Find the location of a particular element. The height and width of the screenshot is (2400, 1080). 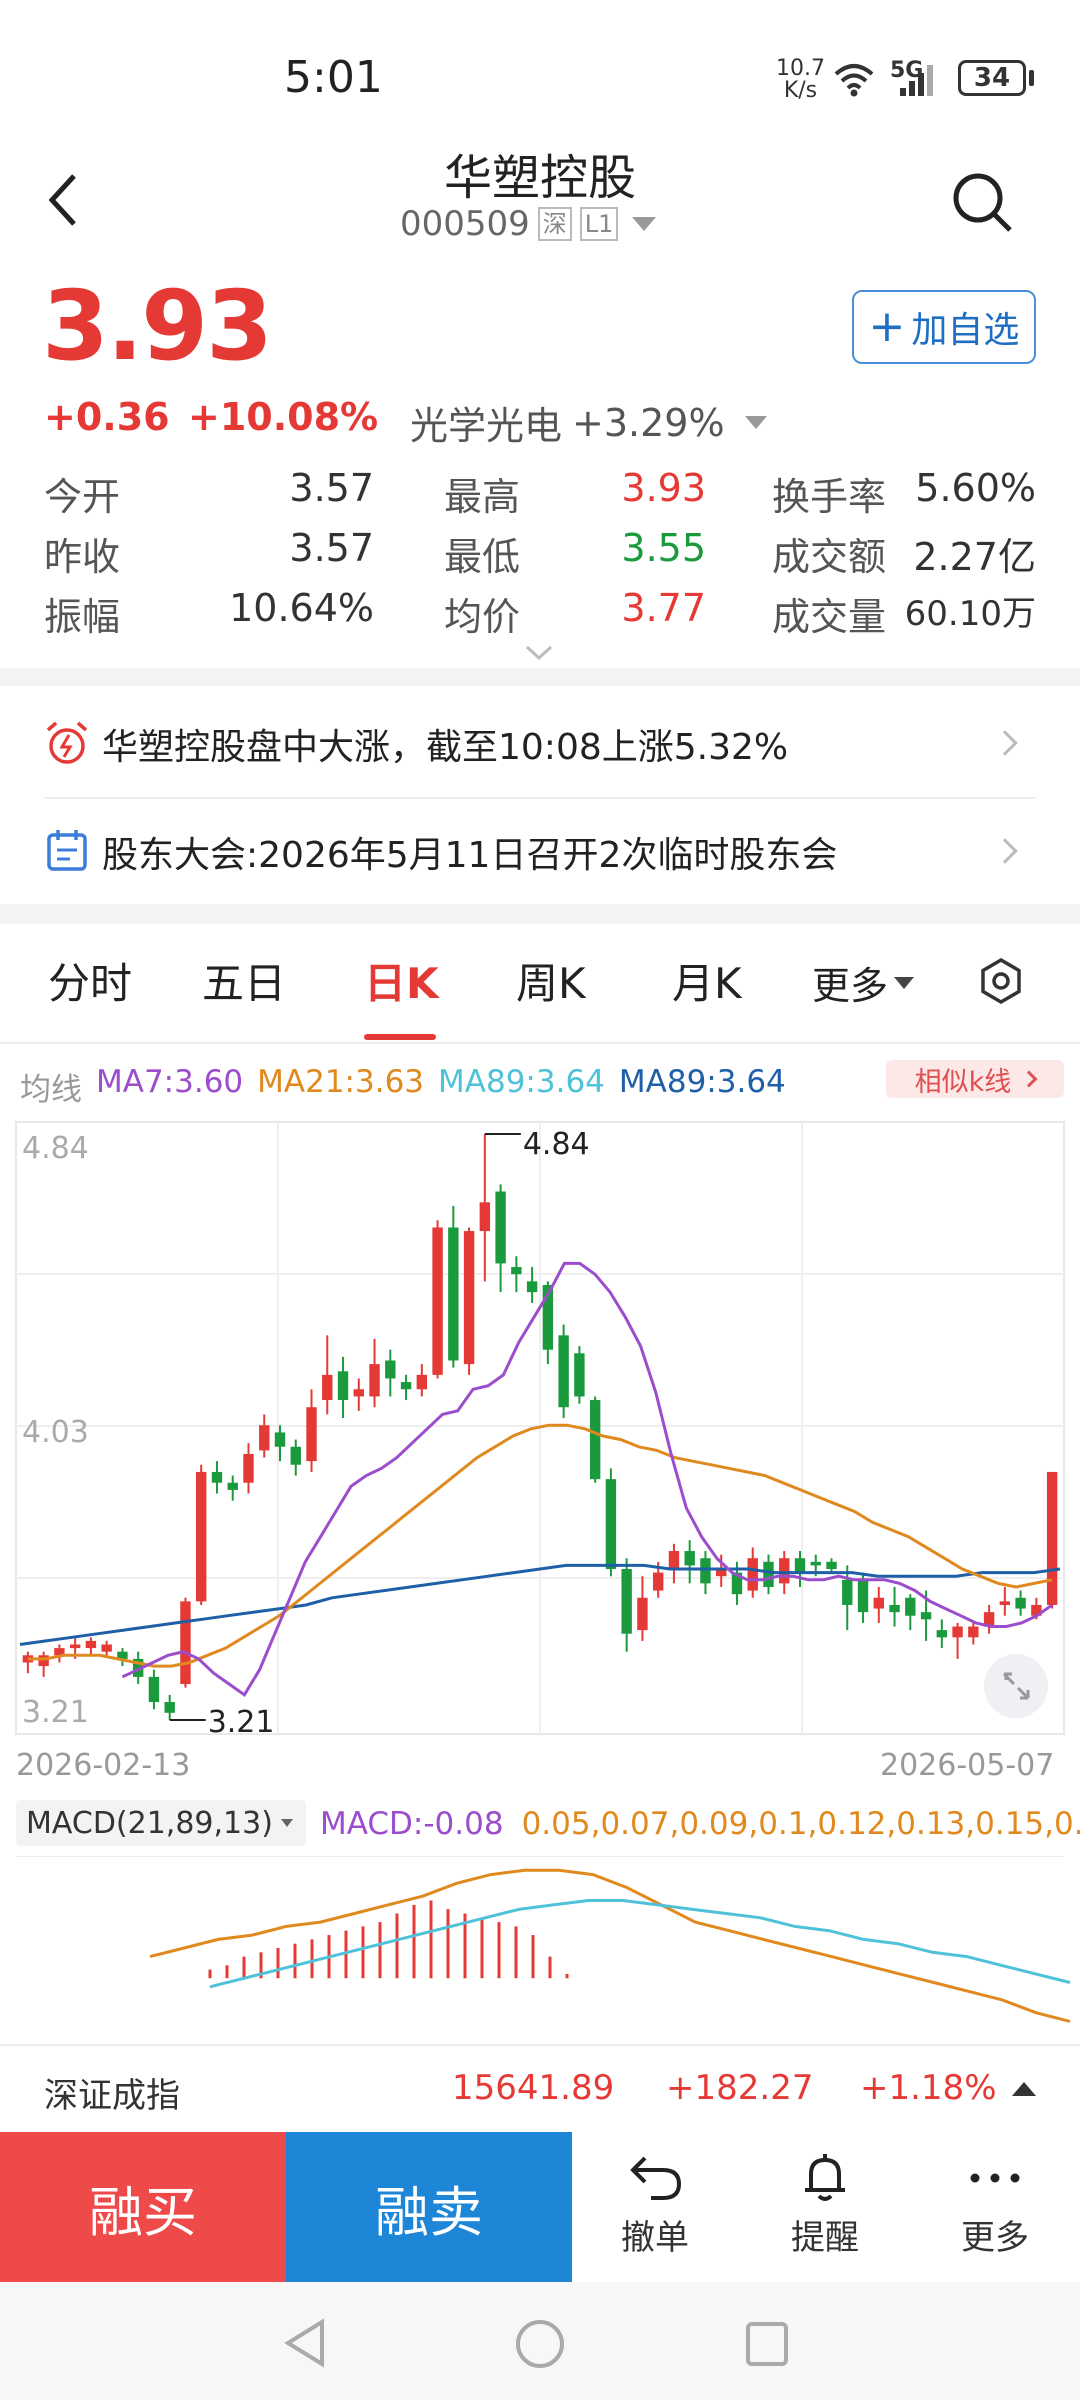

stock-code-row: 000509 深 L1 is located at coordinates (528, 224).